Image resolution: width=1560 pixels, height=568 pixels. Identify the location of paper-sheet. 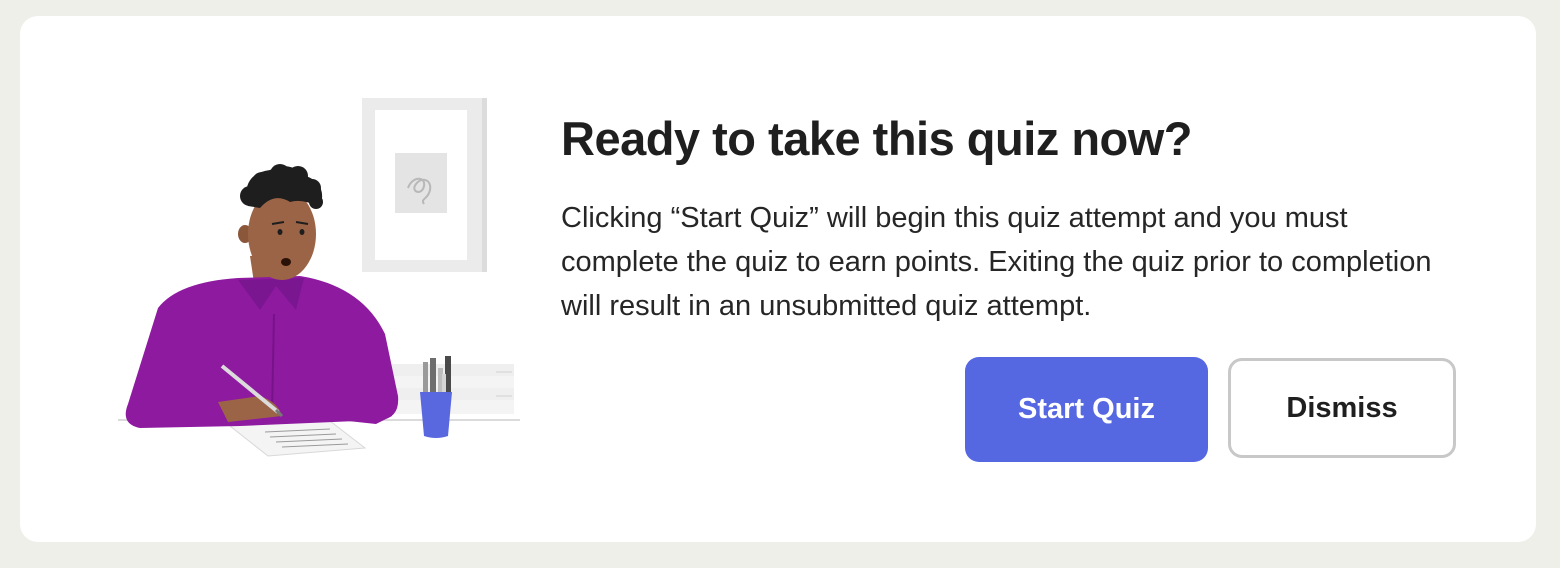
(297, 438).